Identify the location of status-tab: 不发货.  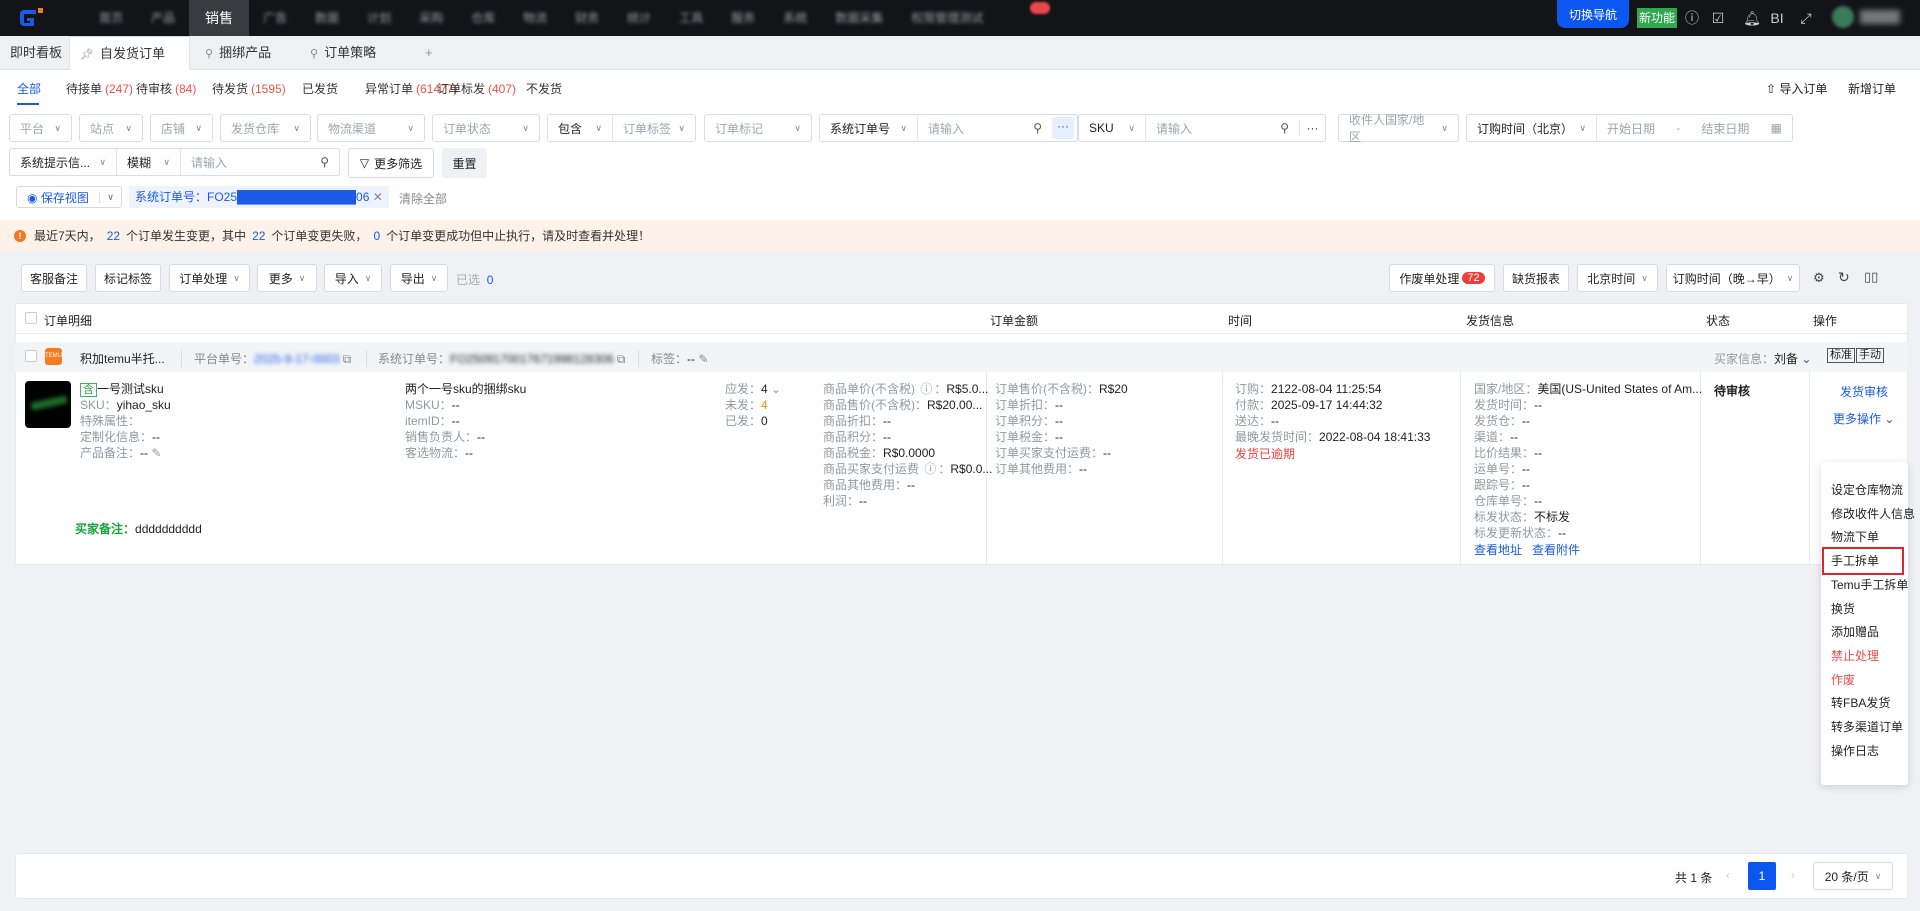
(545, 88).